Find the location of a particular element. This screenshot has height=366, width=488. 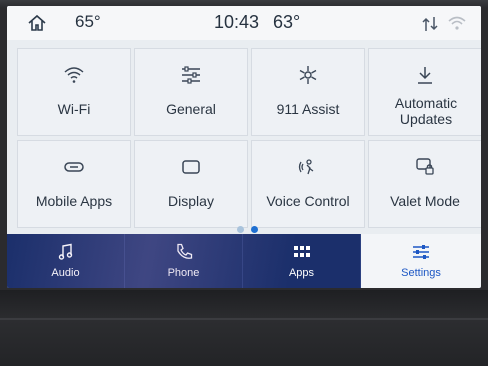

tile-label: 911 Assist is located at coordinates (308, 109).